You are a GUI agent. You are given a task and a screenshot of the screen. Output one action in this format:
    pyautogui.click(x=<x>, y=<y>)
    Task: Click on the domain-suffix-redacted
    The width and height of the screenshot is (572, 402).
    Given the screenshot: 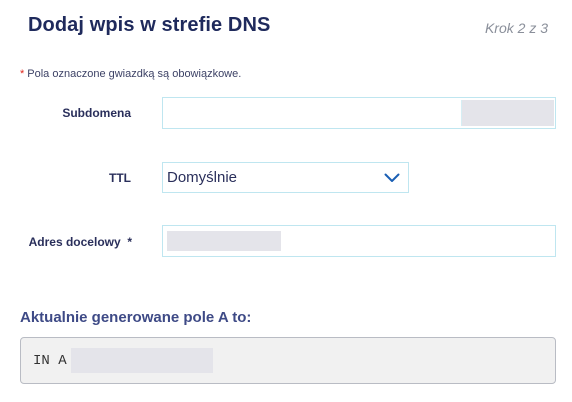 What is the action you would take?
    pyautogui.click(x=507, y=113)
    